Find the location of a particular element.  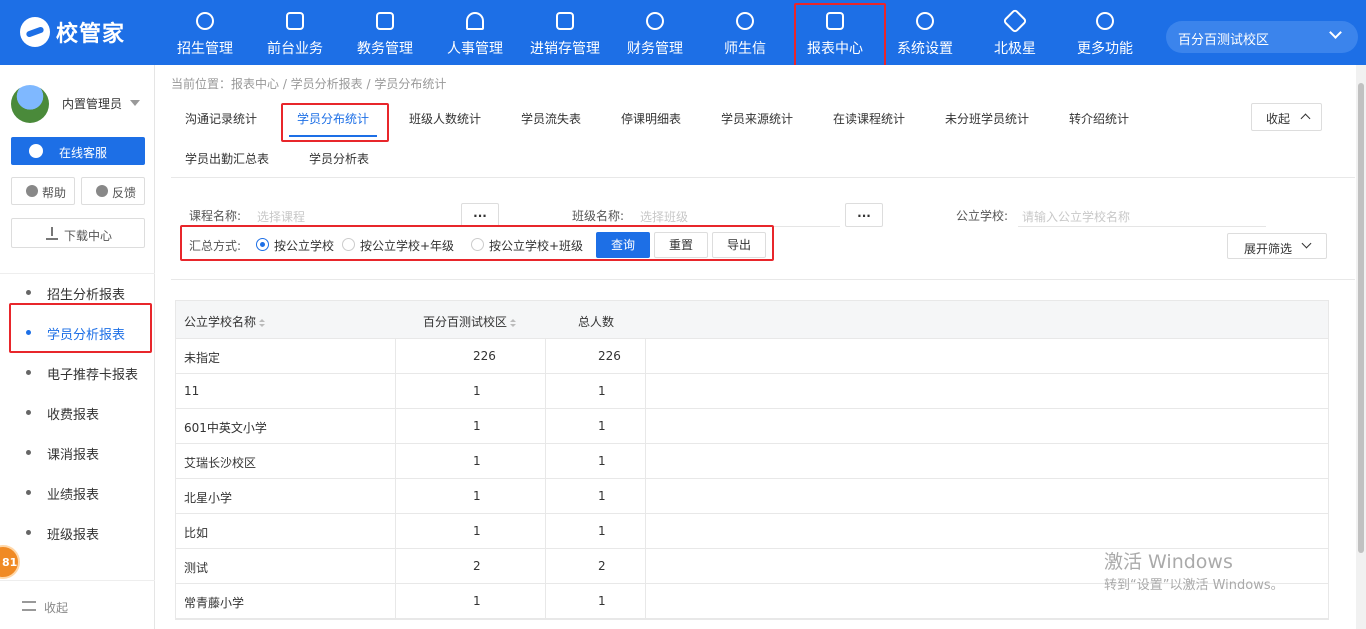

expand-filter-label: 展开筛选 is located at coordinates (1268, 249).